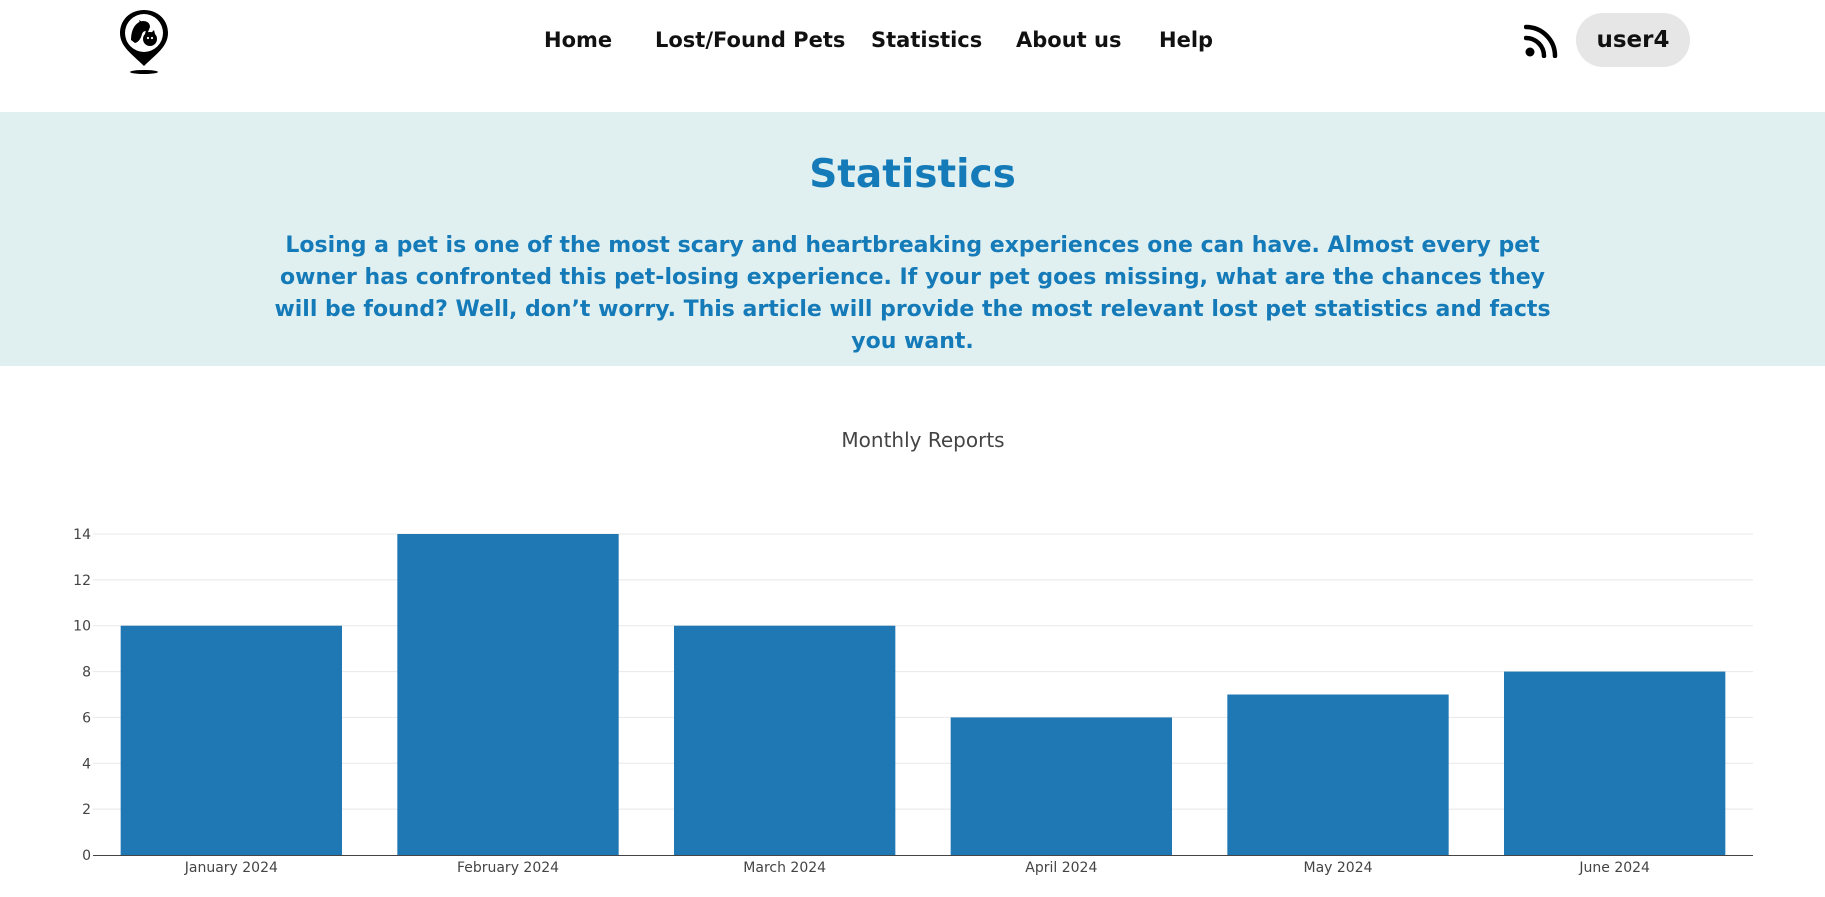 The width and height of the screenshot is (1825, 897). I want to click on bar-march-2024, so click(785, 740).